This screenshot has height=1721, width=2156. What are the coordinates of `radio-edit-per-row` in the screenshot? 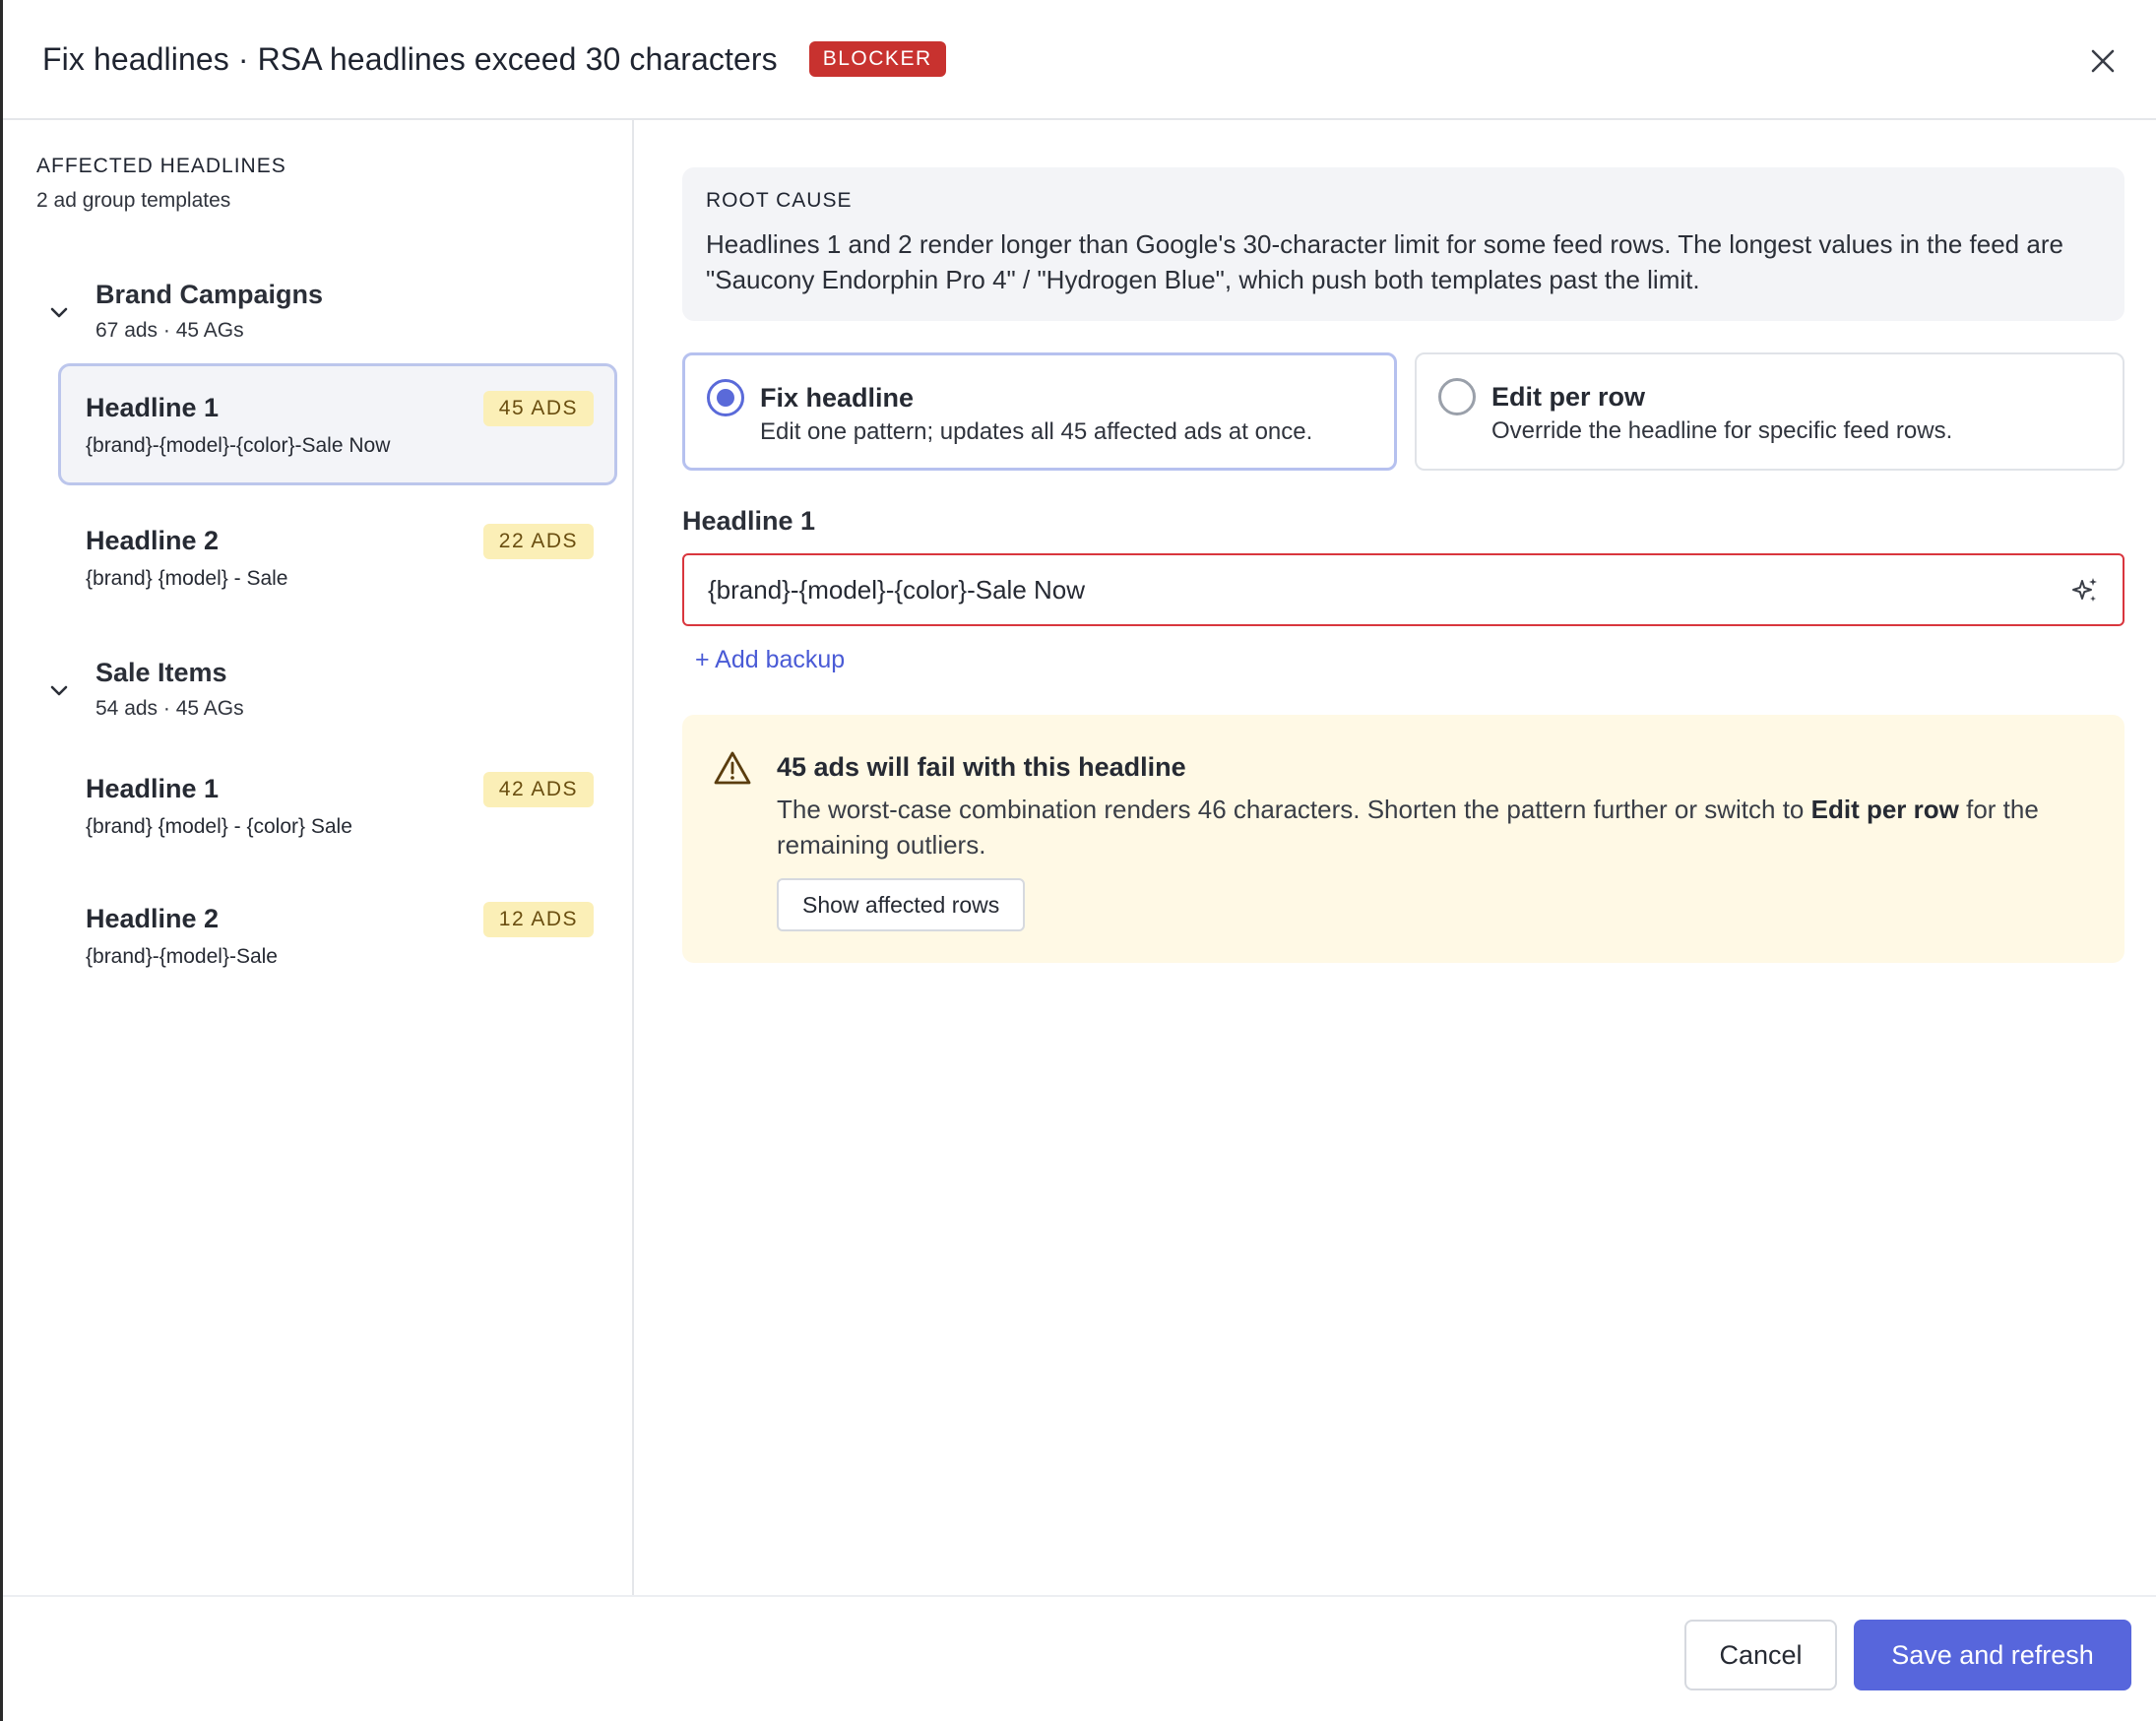 It's located at (1457, 396).